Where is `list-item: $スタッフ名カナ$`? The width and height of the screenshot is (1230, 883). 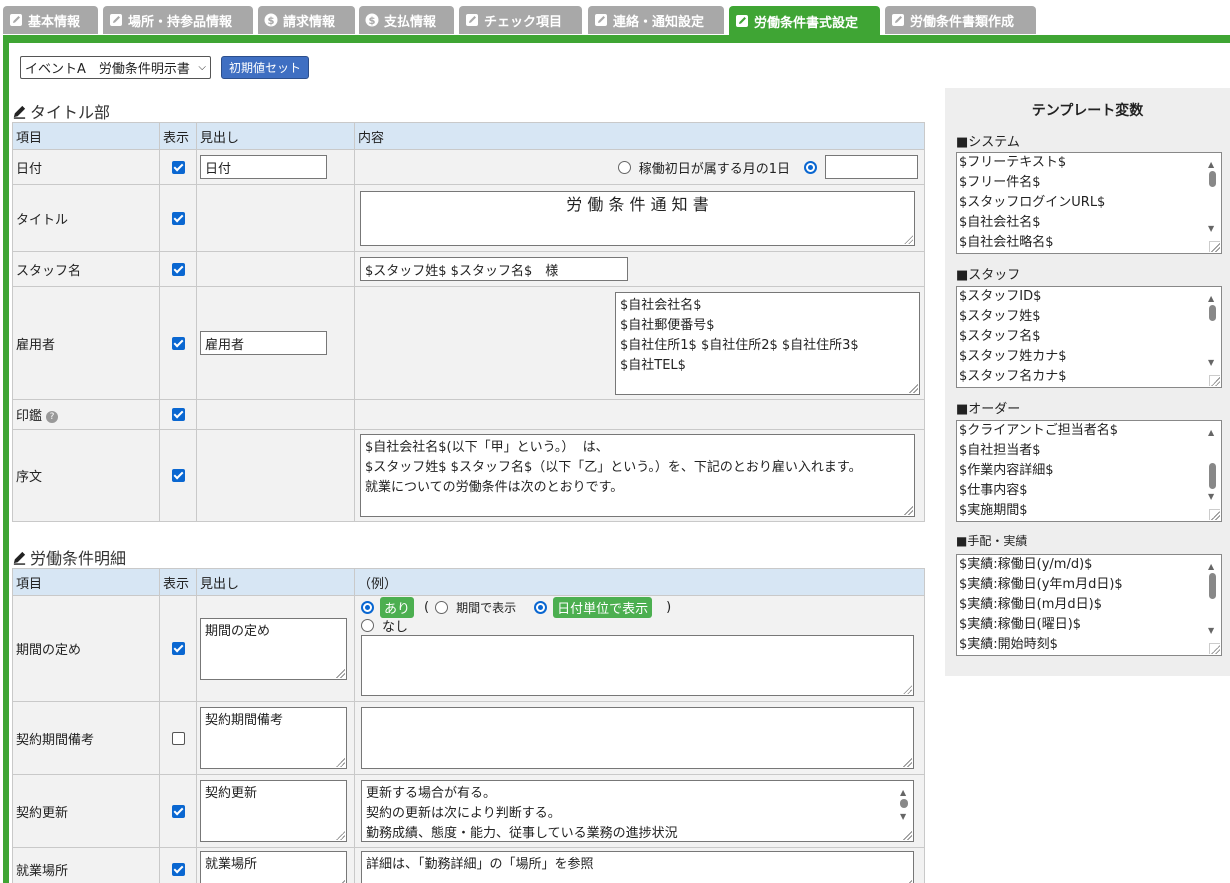 list-item: $スタッフ名カナ$ is located at coordinates (1090, 377).